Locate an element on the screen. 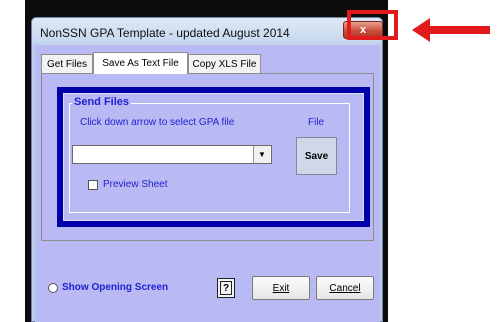  save-button-label: Save is located at coordinates (316, 156).